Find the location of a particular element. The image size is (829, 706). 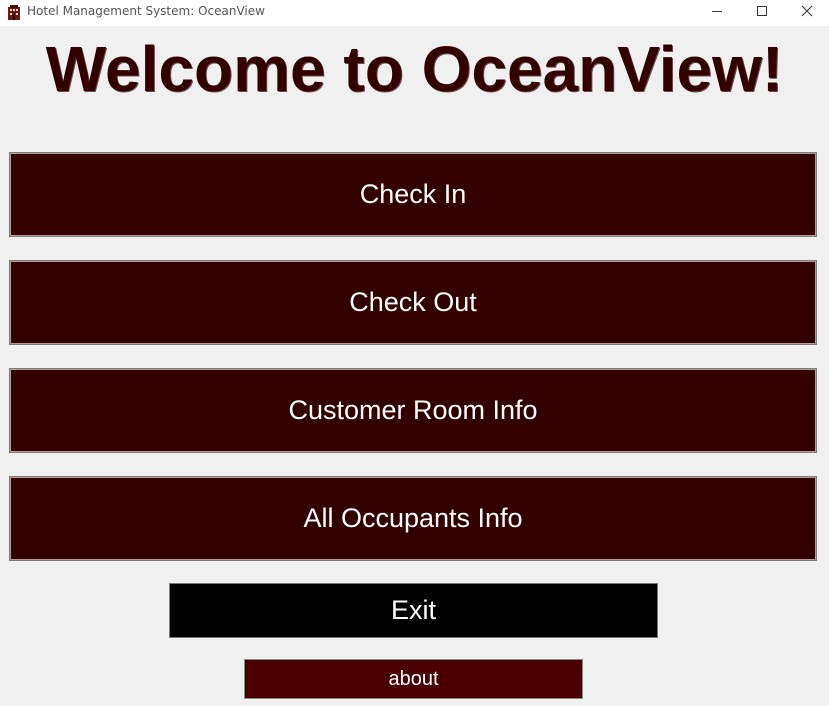

window-title: Hotel Management System: OceanView is located at coordinates (146, 11).